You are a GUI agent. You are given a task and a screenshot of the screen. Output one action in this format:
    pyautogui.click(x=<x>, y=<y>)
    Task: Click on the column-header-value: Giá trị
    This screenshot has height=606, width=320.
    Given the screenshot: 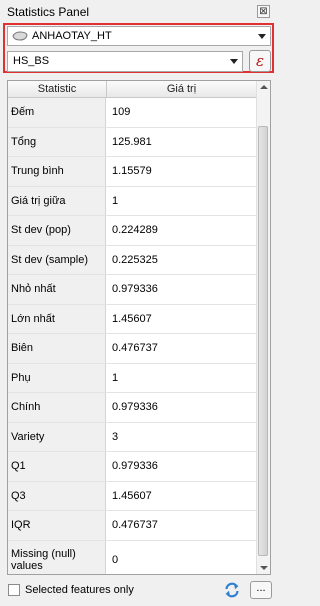 What is the action you would take?
    pyautogui.click(x=181, y=89)
    